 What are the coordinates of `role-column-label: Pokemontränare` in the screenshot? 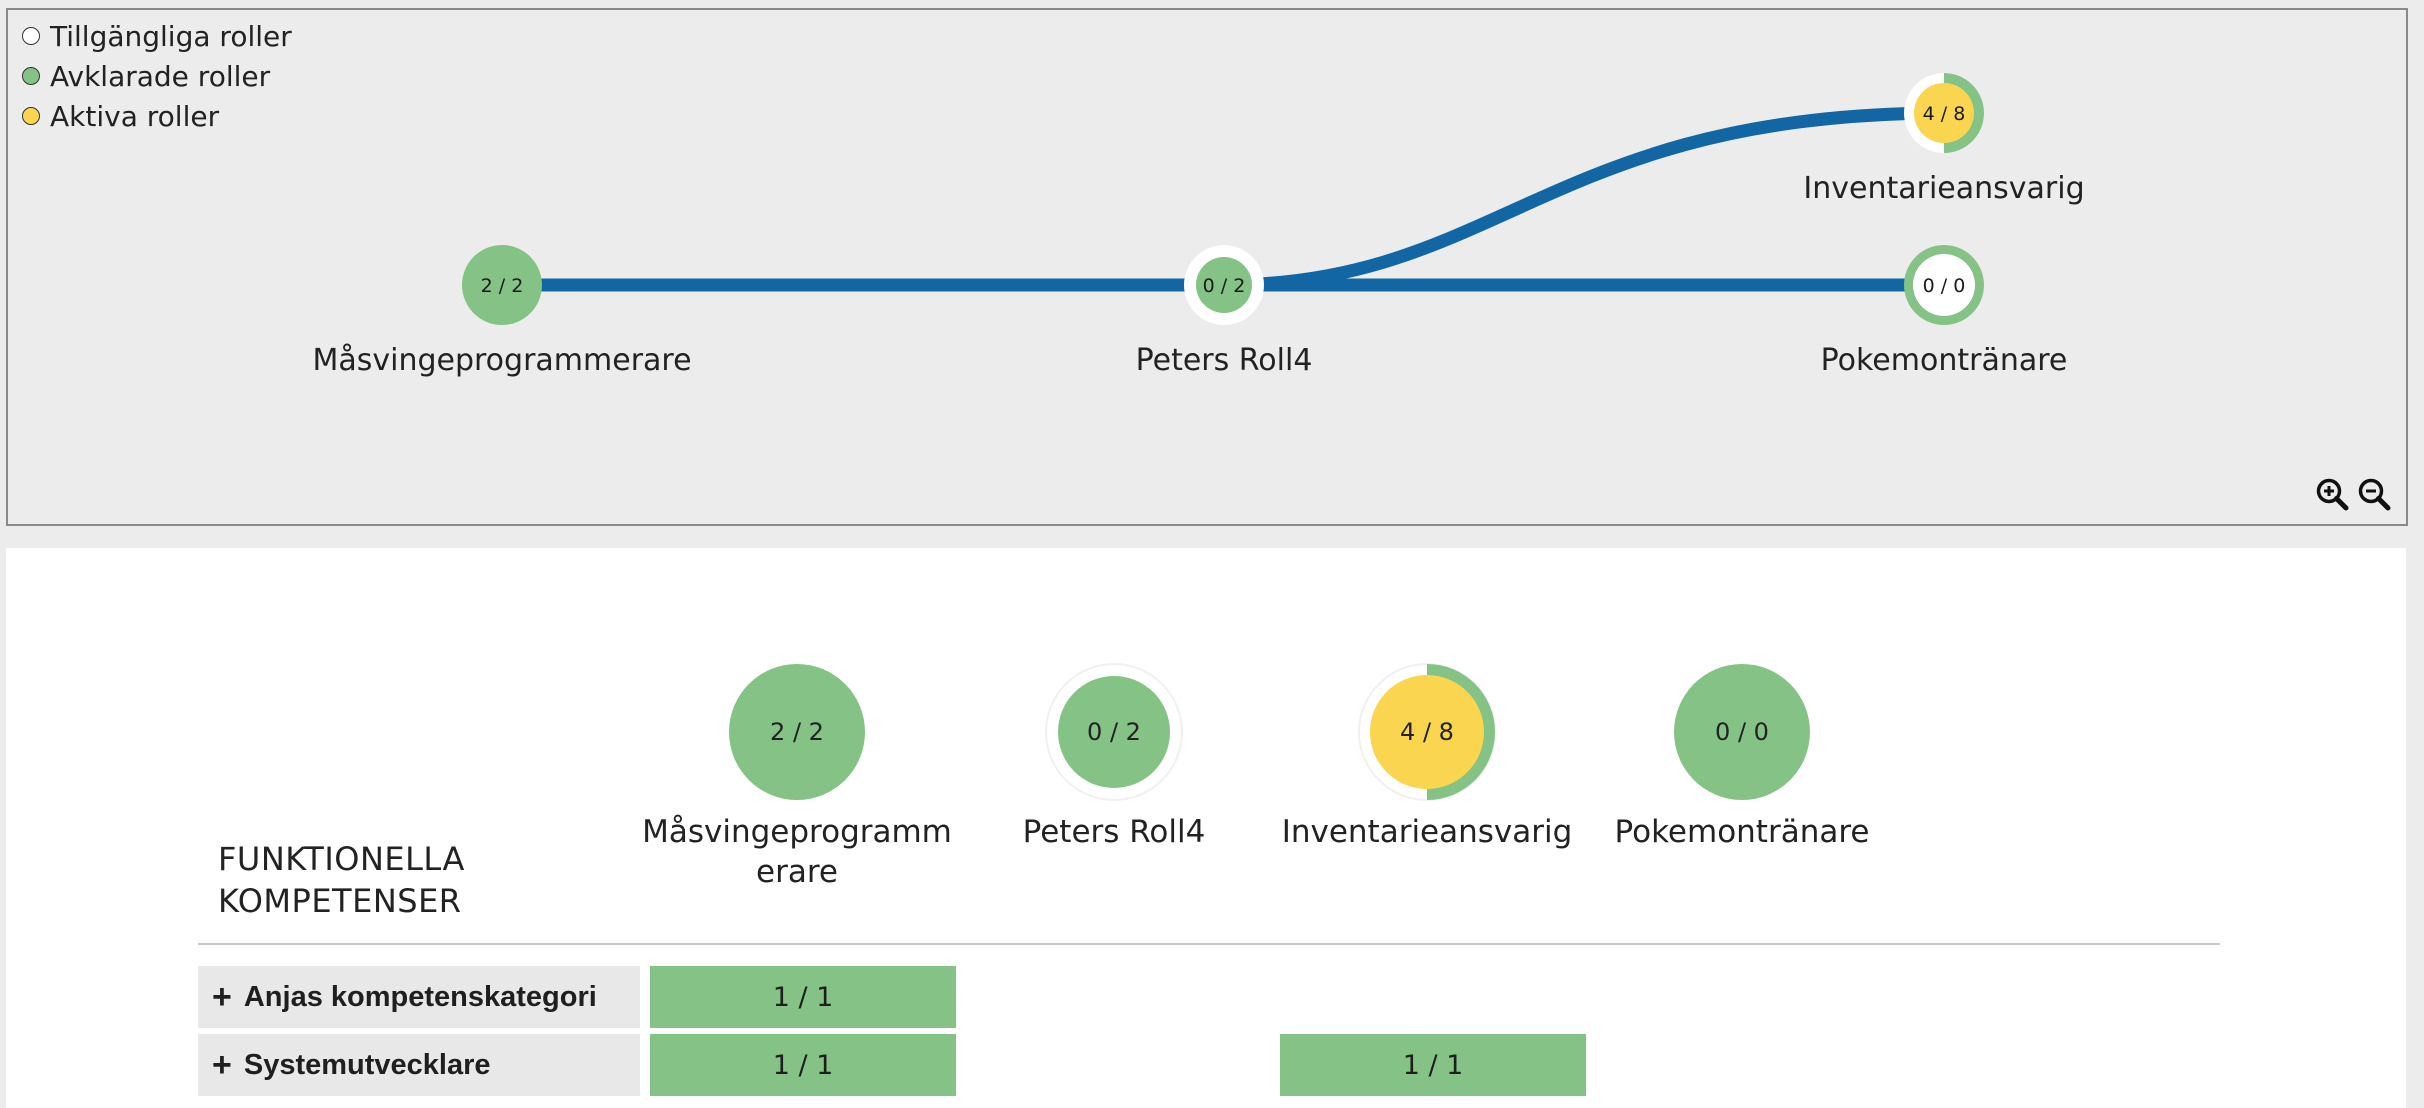 It's located at (1742, 832).